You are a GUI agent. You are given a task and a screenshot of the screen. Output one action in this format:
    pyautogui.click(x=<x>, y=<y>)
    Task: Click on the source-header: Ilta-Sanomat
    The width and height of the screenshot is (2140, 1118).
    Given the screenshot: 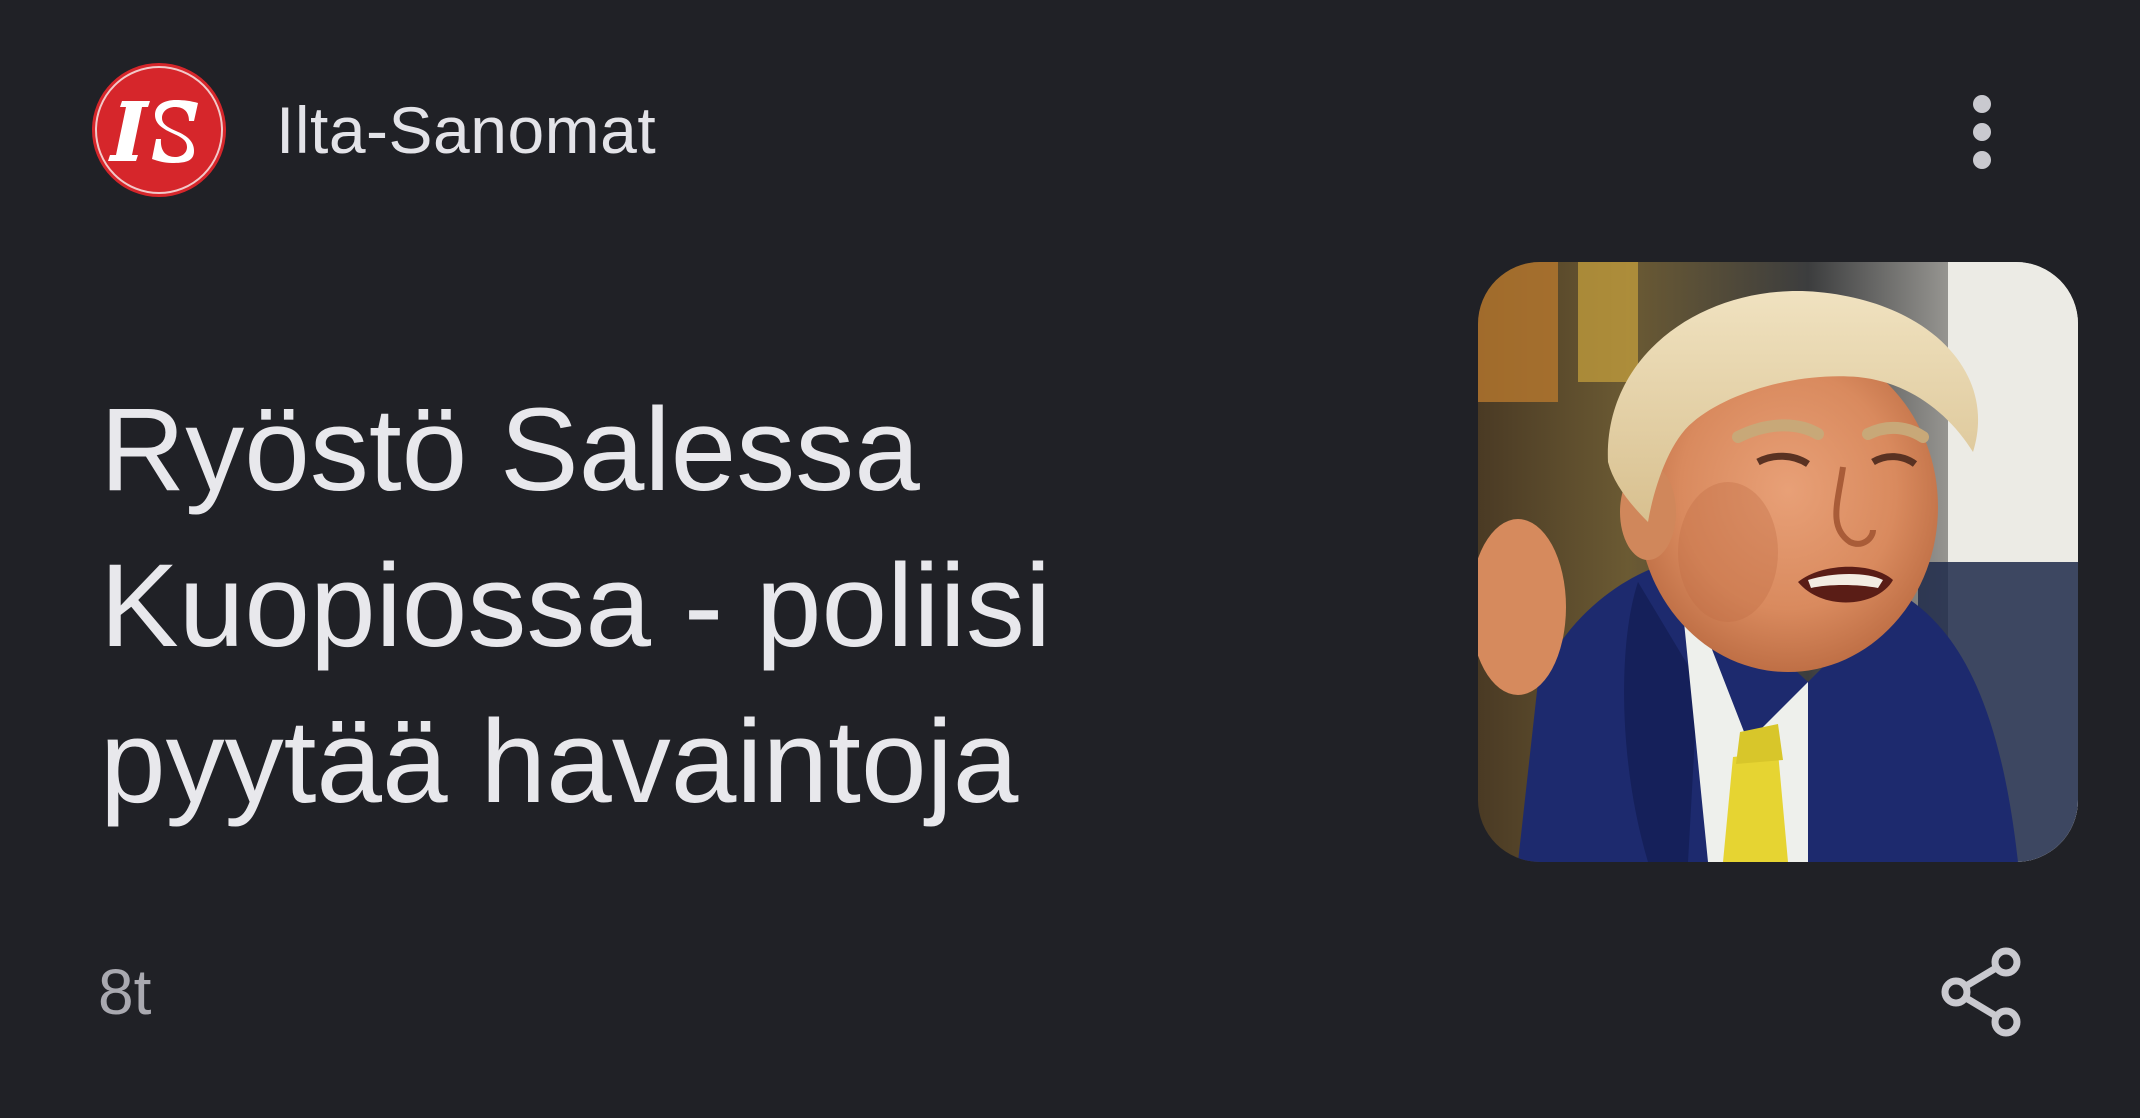 What is the action you would take?
    pyautogui.click(x=374, y=130)
    